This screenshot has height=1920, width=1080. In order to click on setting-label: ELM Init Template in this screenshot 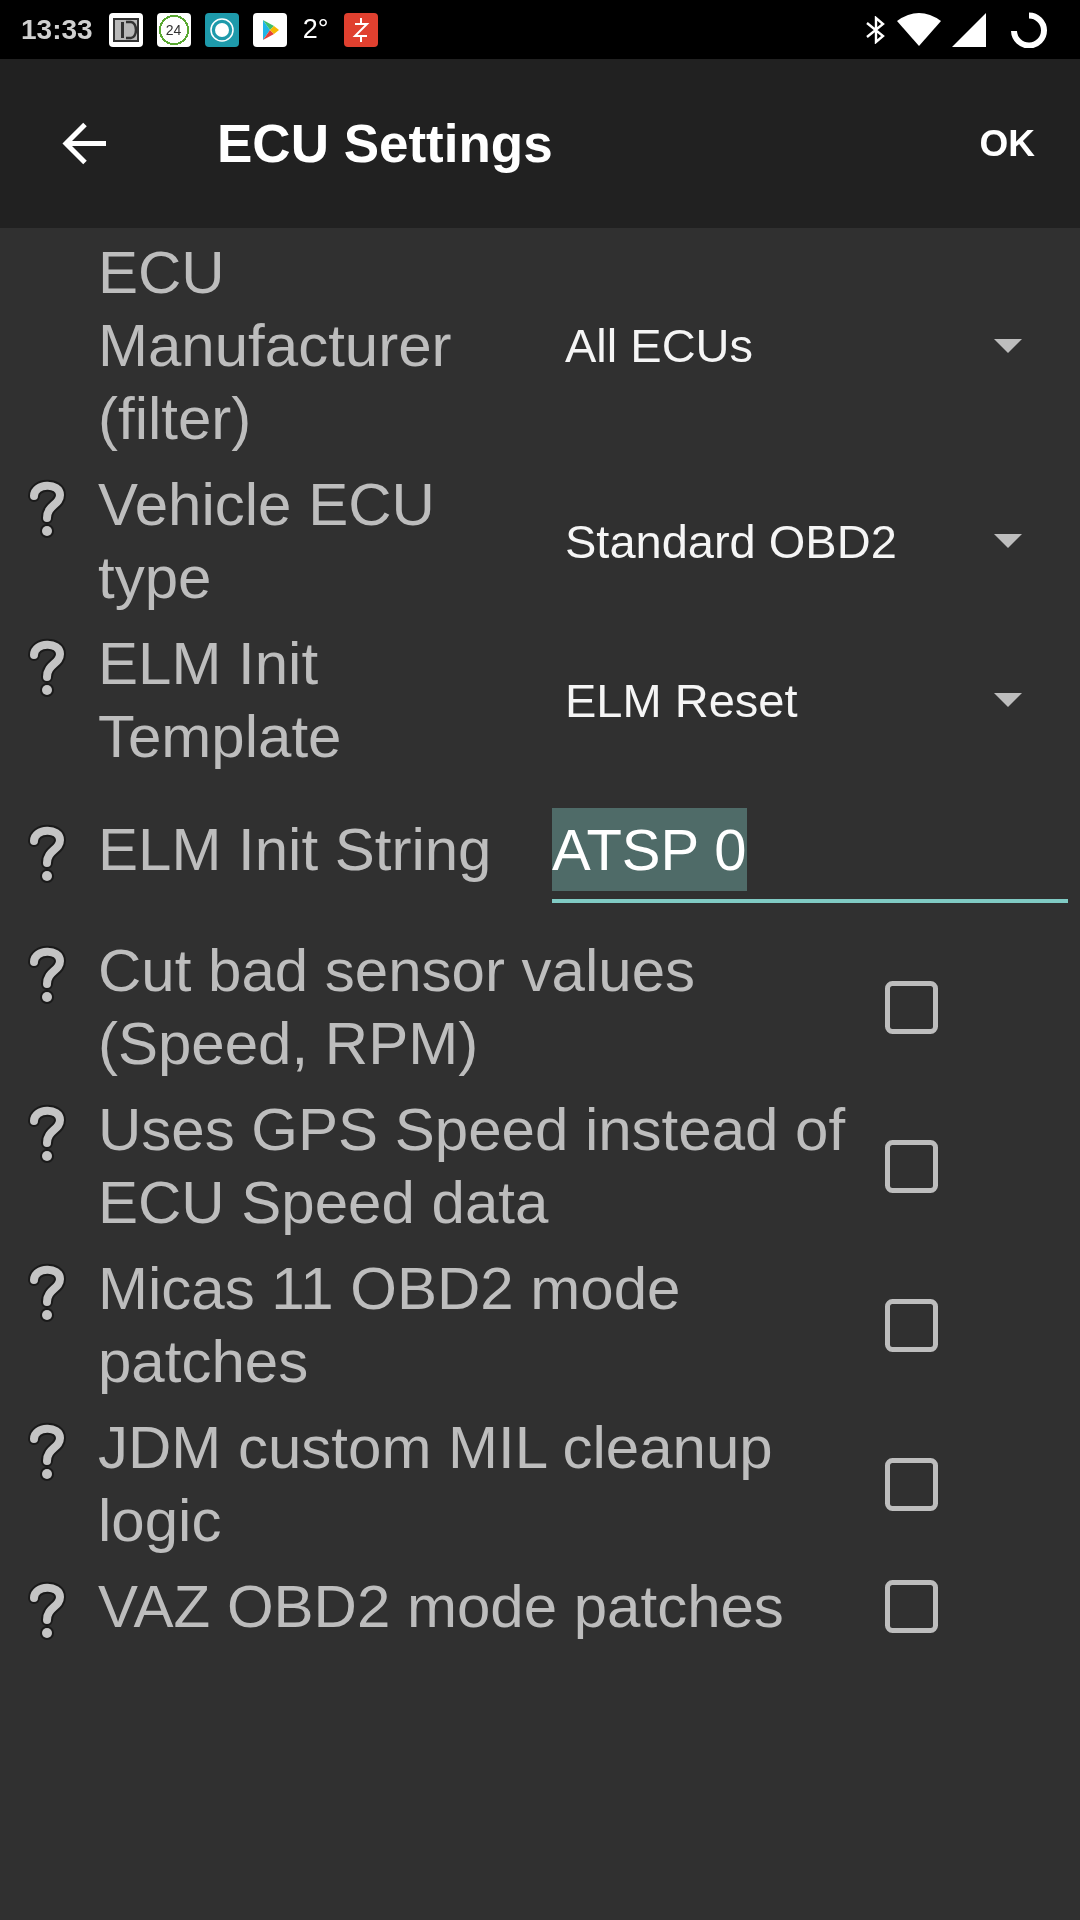, I will do `click(220, 700)`.